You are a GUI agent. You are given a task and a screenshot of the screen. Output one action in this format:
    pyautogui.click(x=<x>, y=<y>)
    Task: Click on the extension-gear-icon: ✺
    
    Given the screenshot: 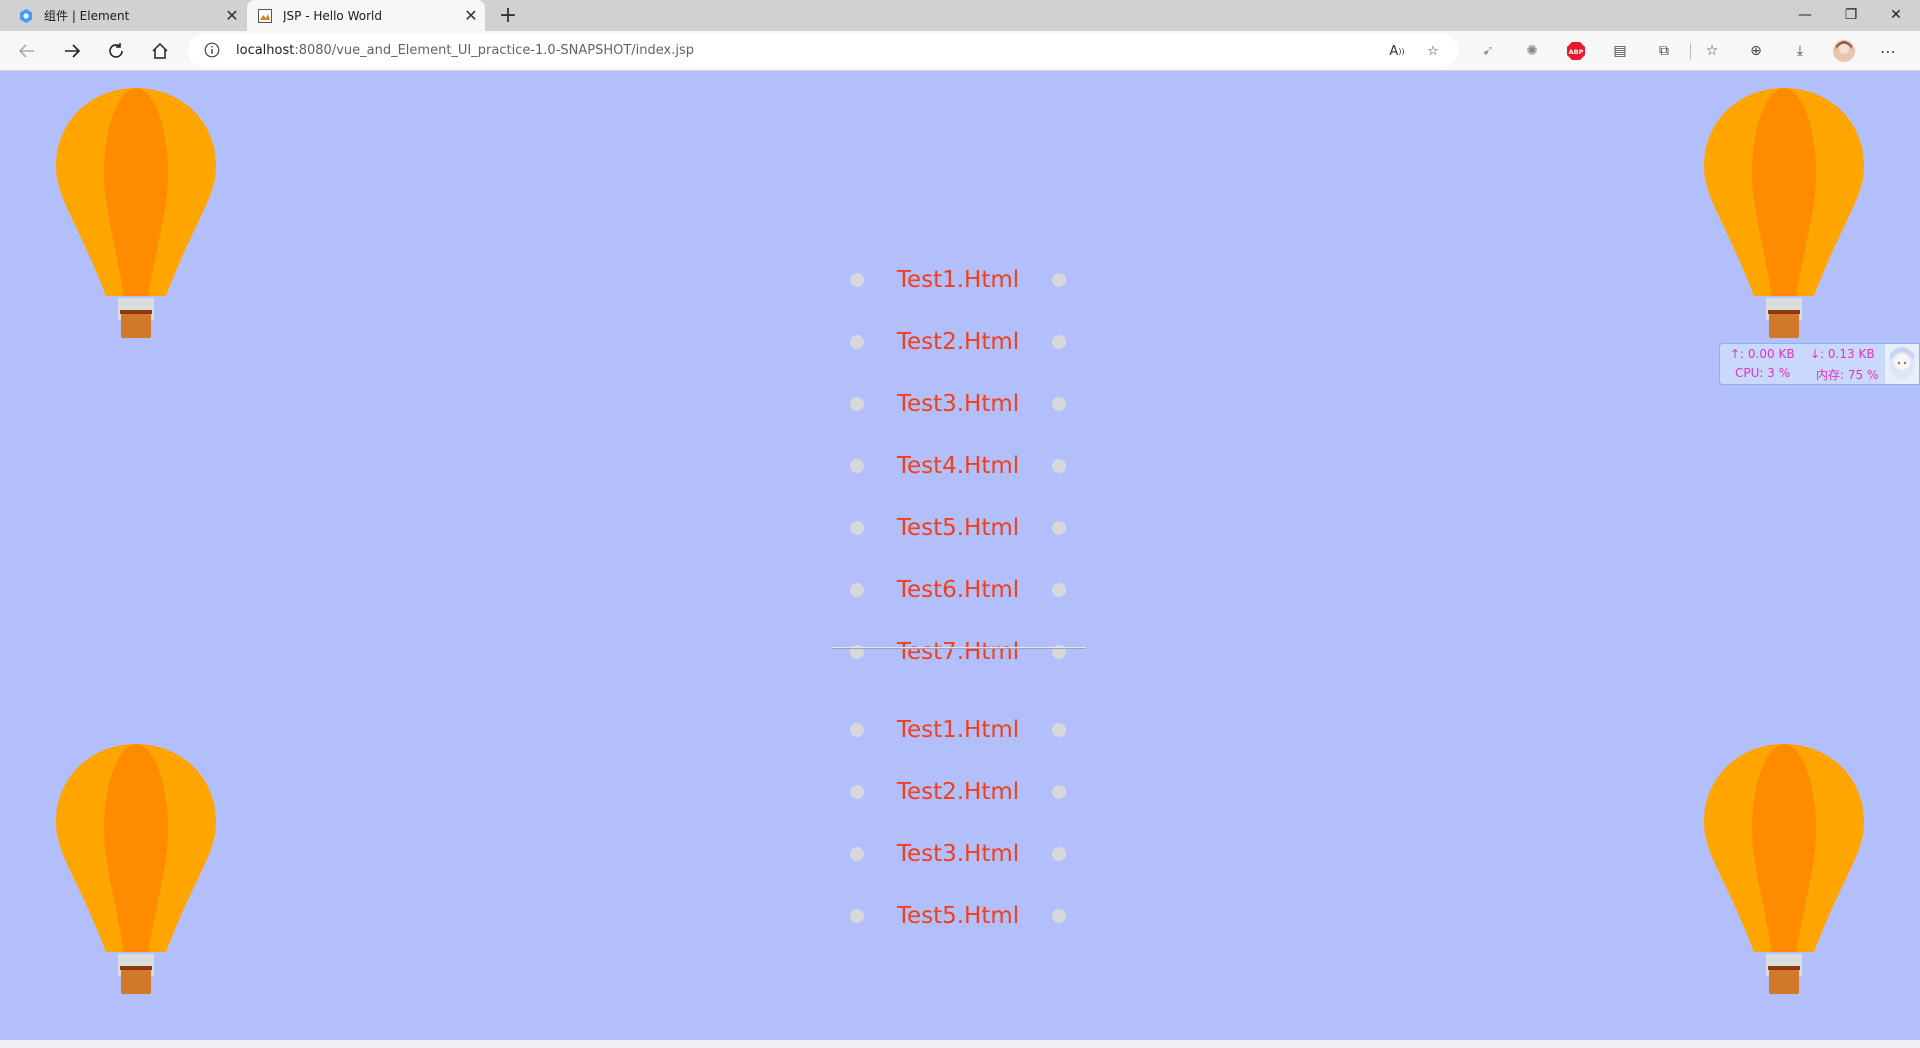 What is the action you would take?
    pyautogui.click(x=1532, y=51)
    